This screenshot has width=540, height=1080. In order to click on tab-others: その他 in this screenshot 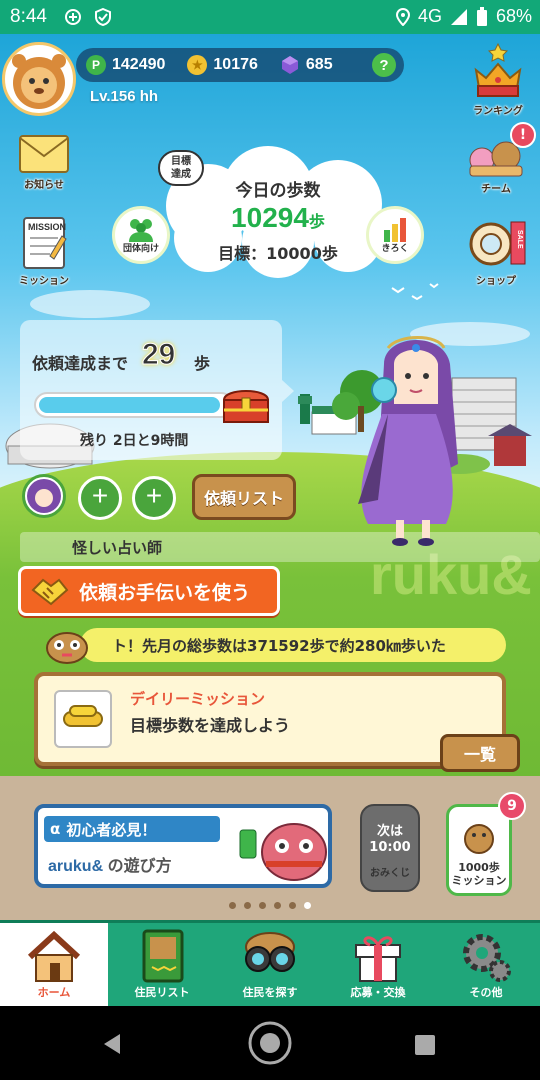, I will do `click(486, 964)`.